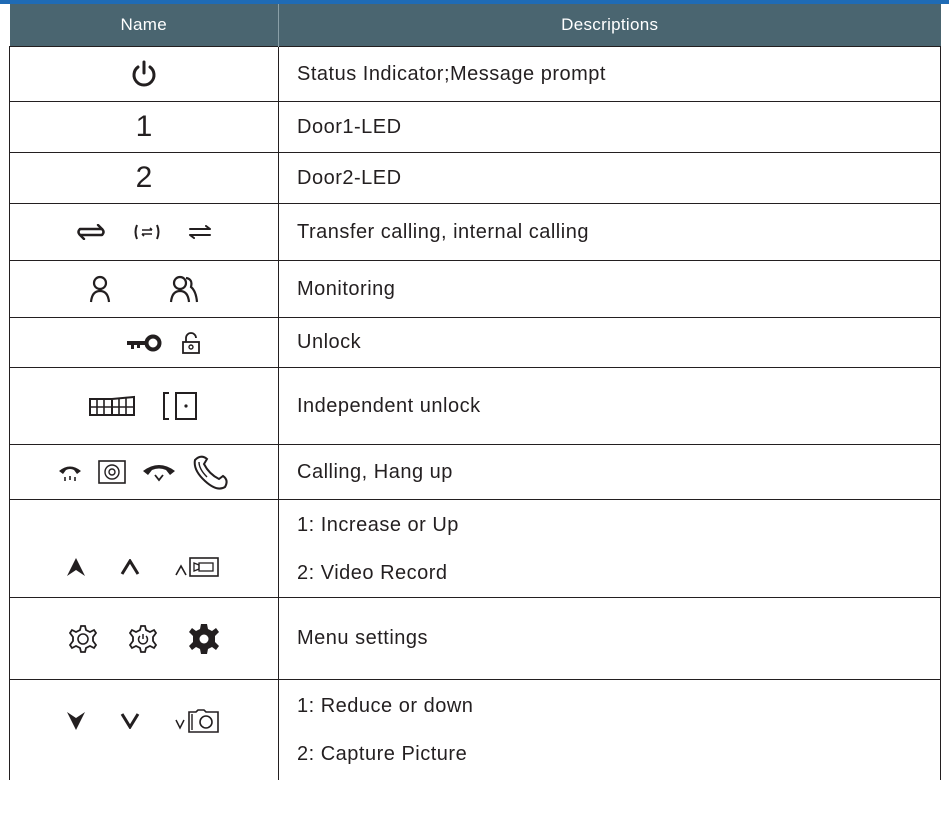 The width and height of the screenshot is (949, 813). What do you see at coordinates (204, 638) in the screenshot?
I see `gear-solid-icon` at bounding box center [204, 638].